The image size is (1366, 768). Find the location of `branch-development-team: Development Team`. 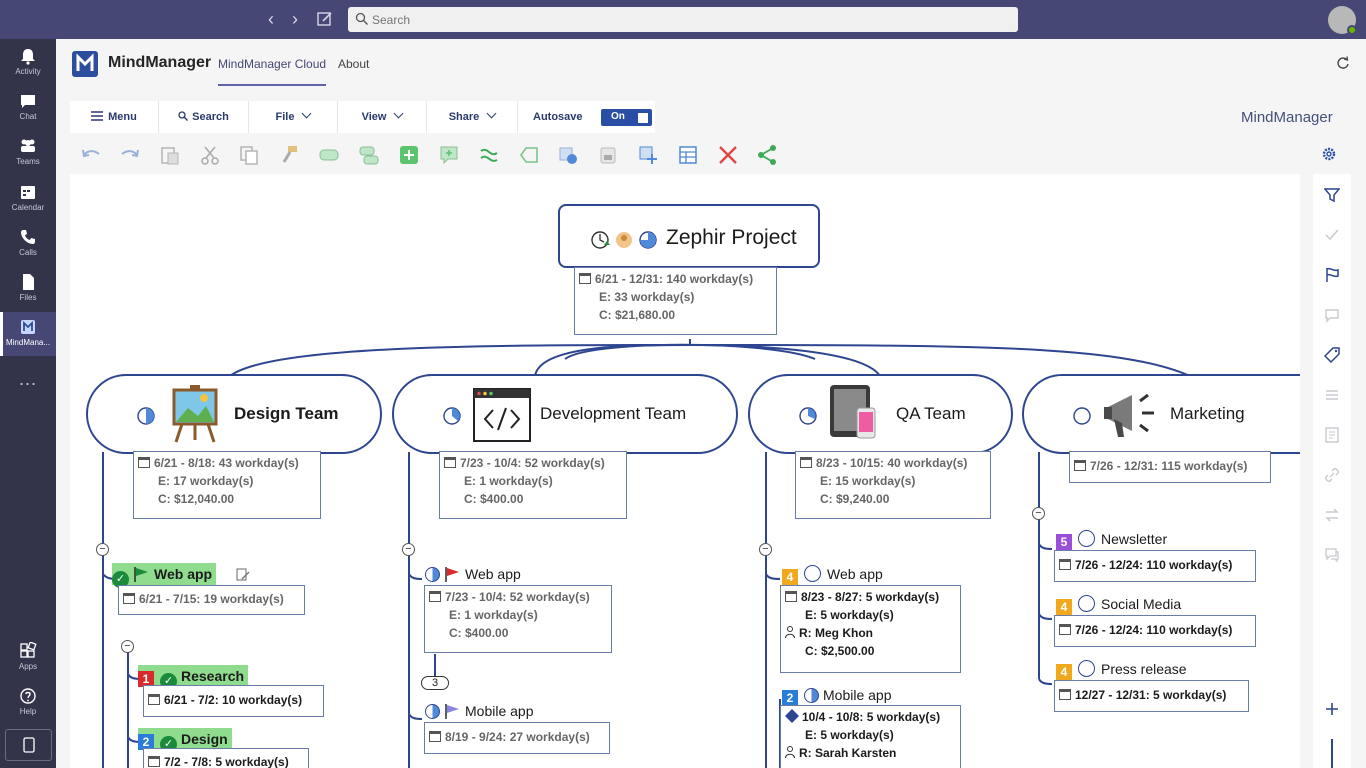

branch-development-team: Development Team is located at coordinates (565, 414).